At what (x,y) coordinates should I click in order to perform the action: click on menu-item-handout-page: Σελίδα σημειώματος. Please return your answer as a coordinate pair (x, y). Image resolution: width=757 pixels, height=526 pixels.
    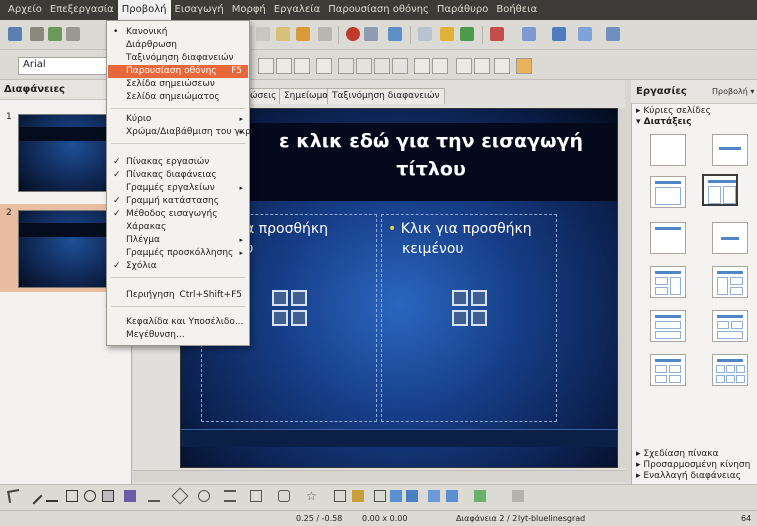
    Looking at the image, I should click on (178, 97).